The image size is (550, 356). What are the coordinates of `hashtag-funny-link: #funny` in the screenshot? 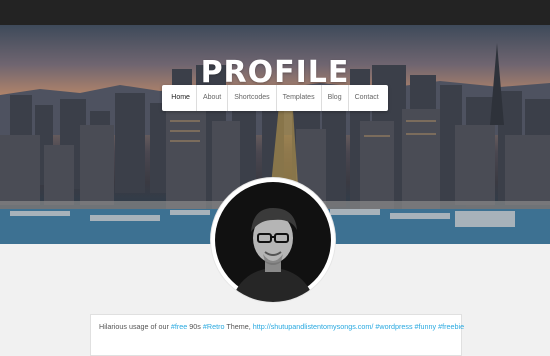 It's located at (426, 326).